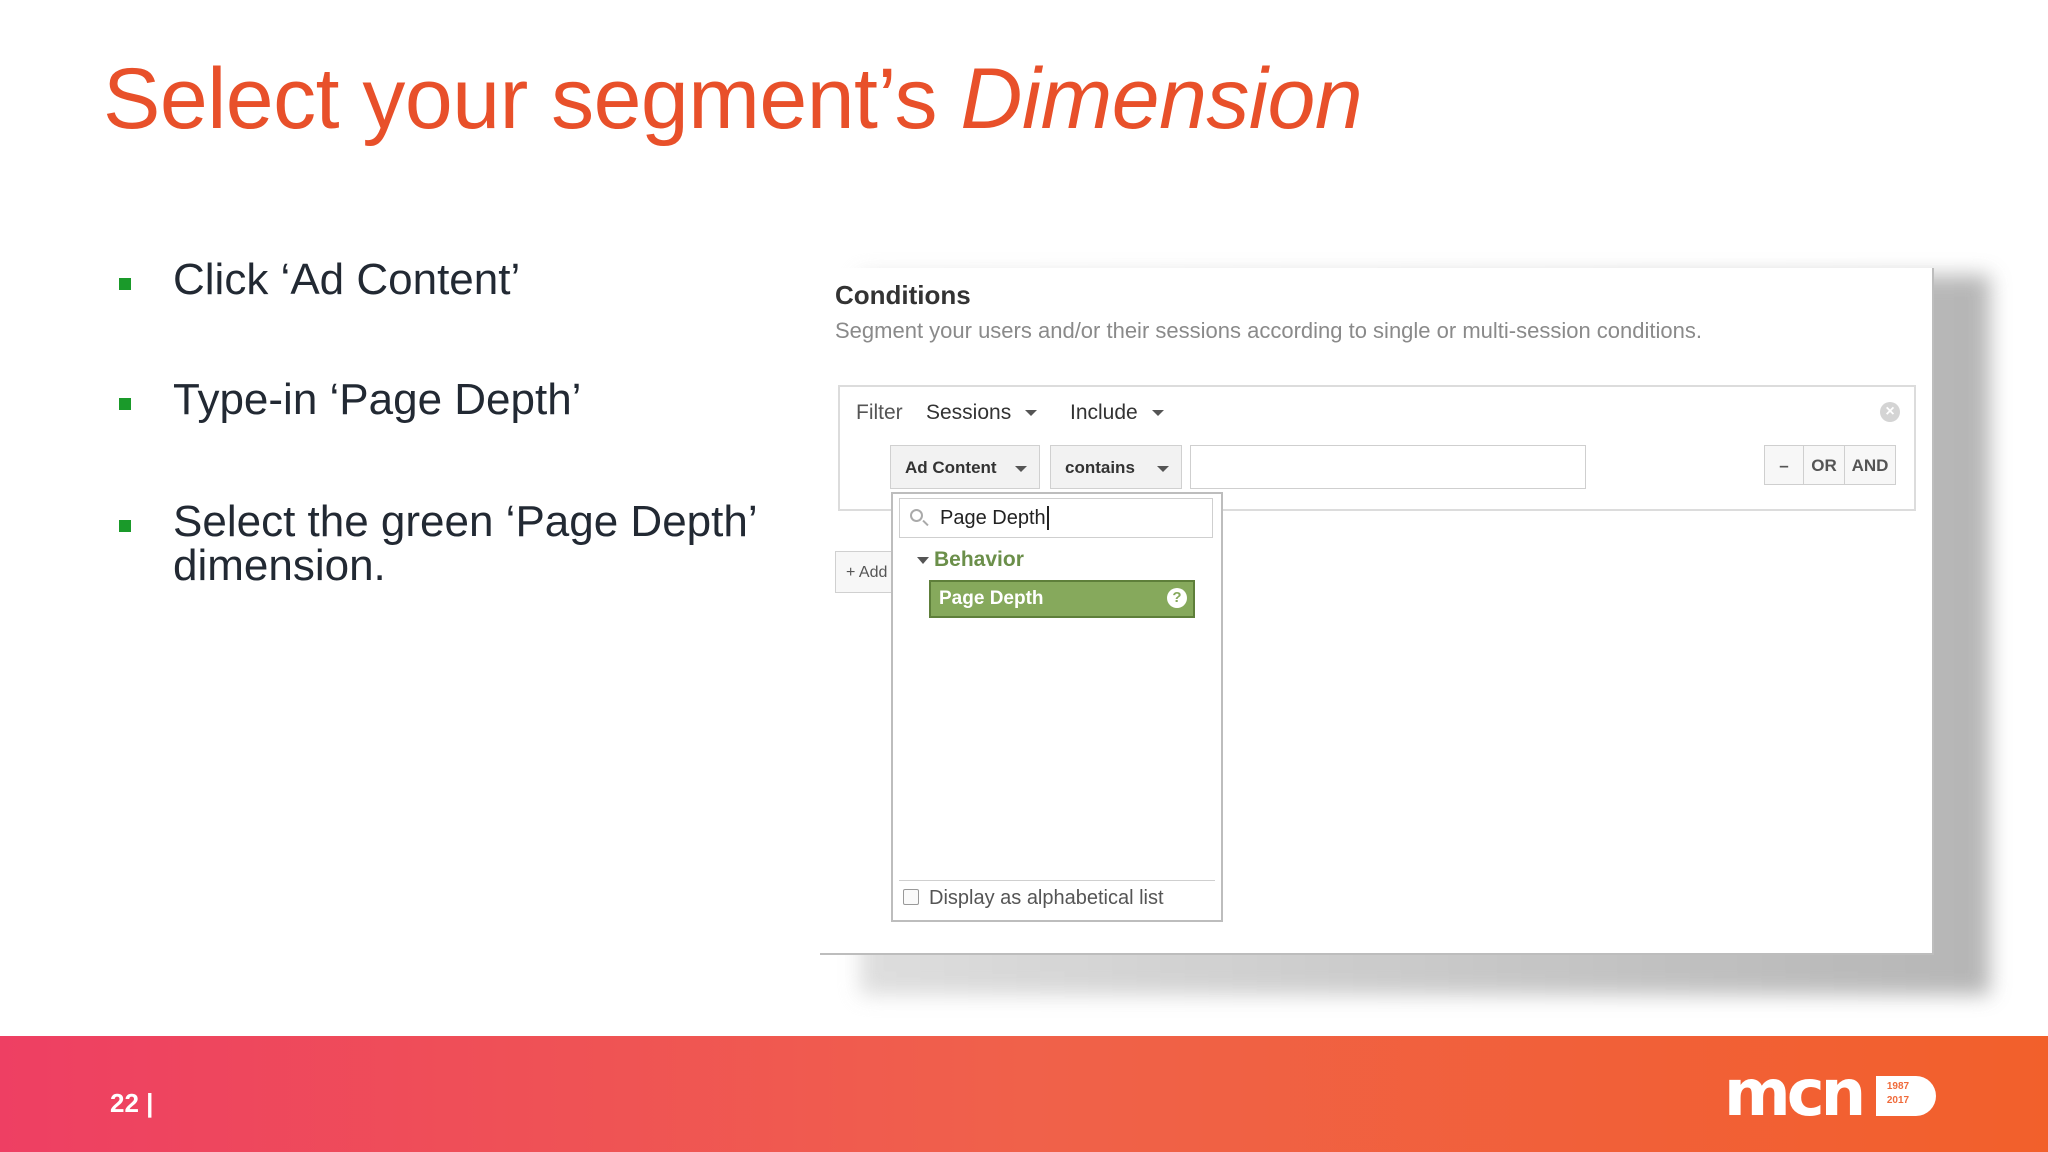 The height and width of the screenshot is (1152, 2048). What do you see at coordinates (1898, 1100) in the screenshot?
I see `logo-year-bottom: 2017` at bounding box center [1898, 1100].